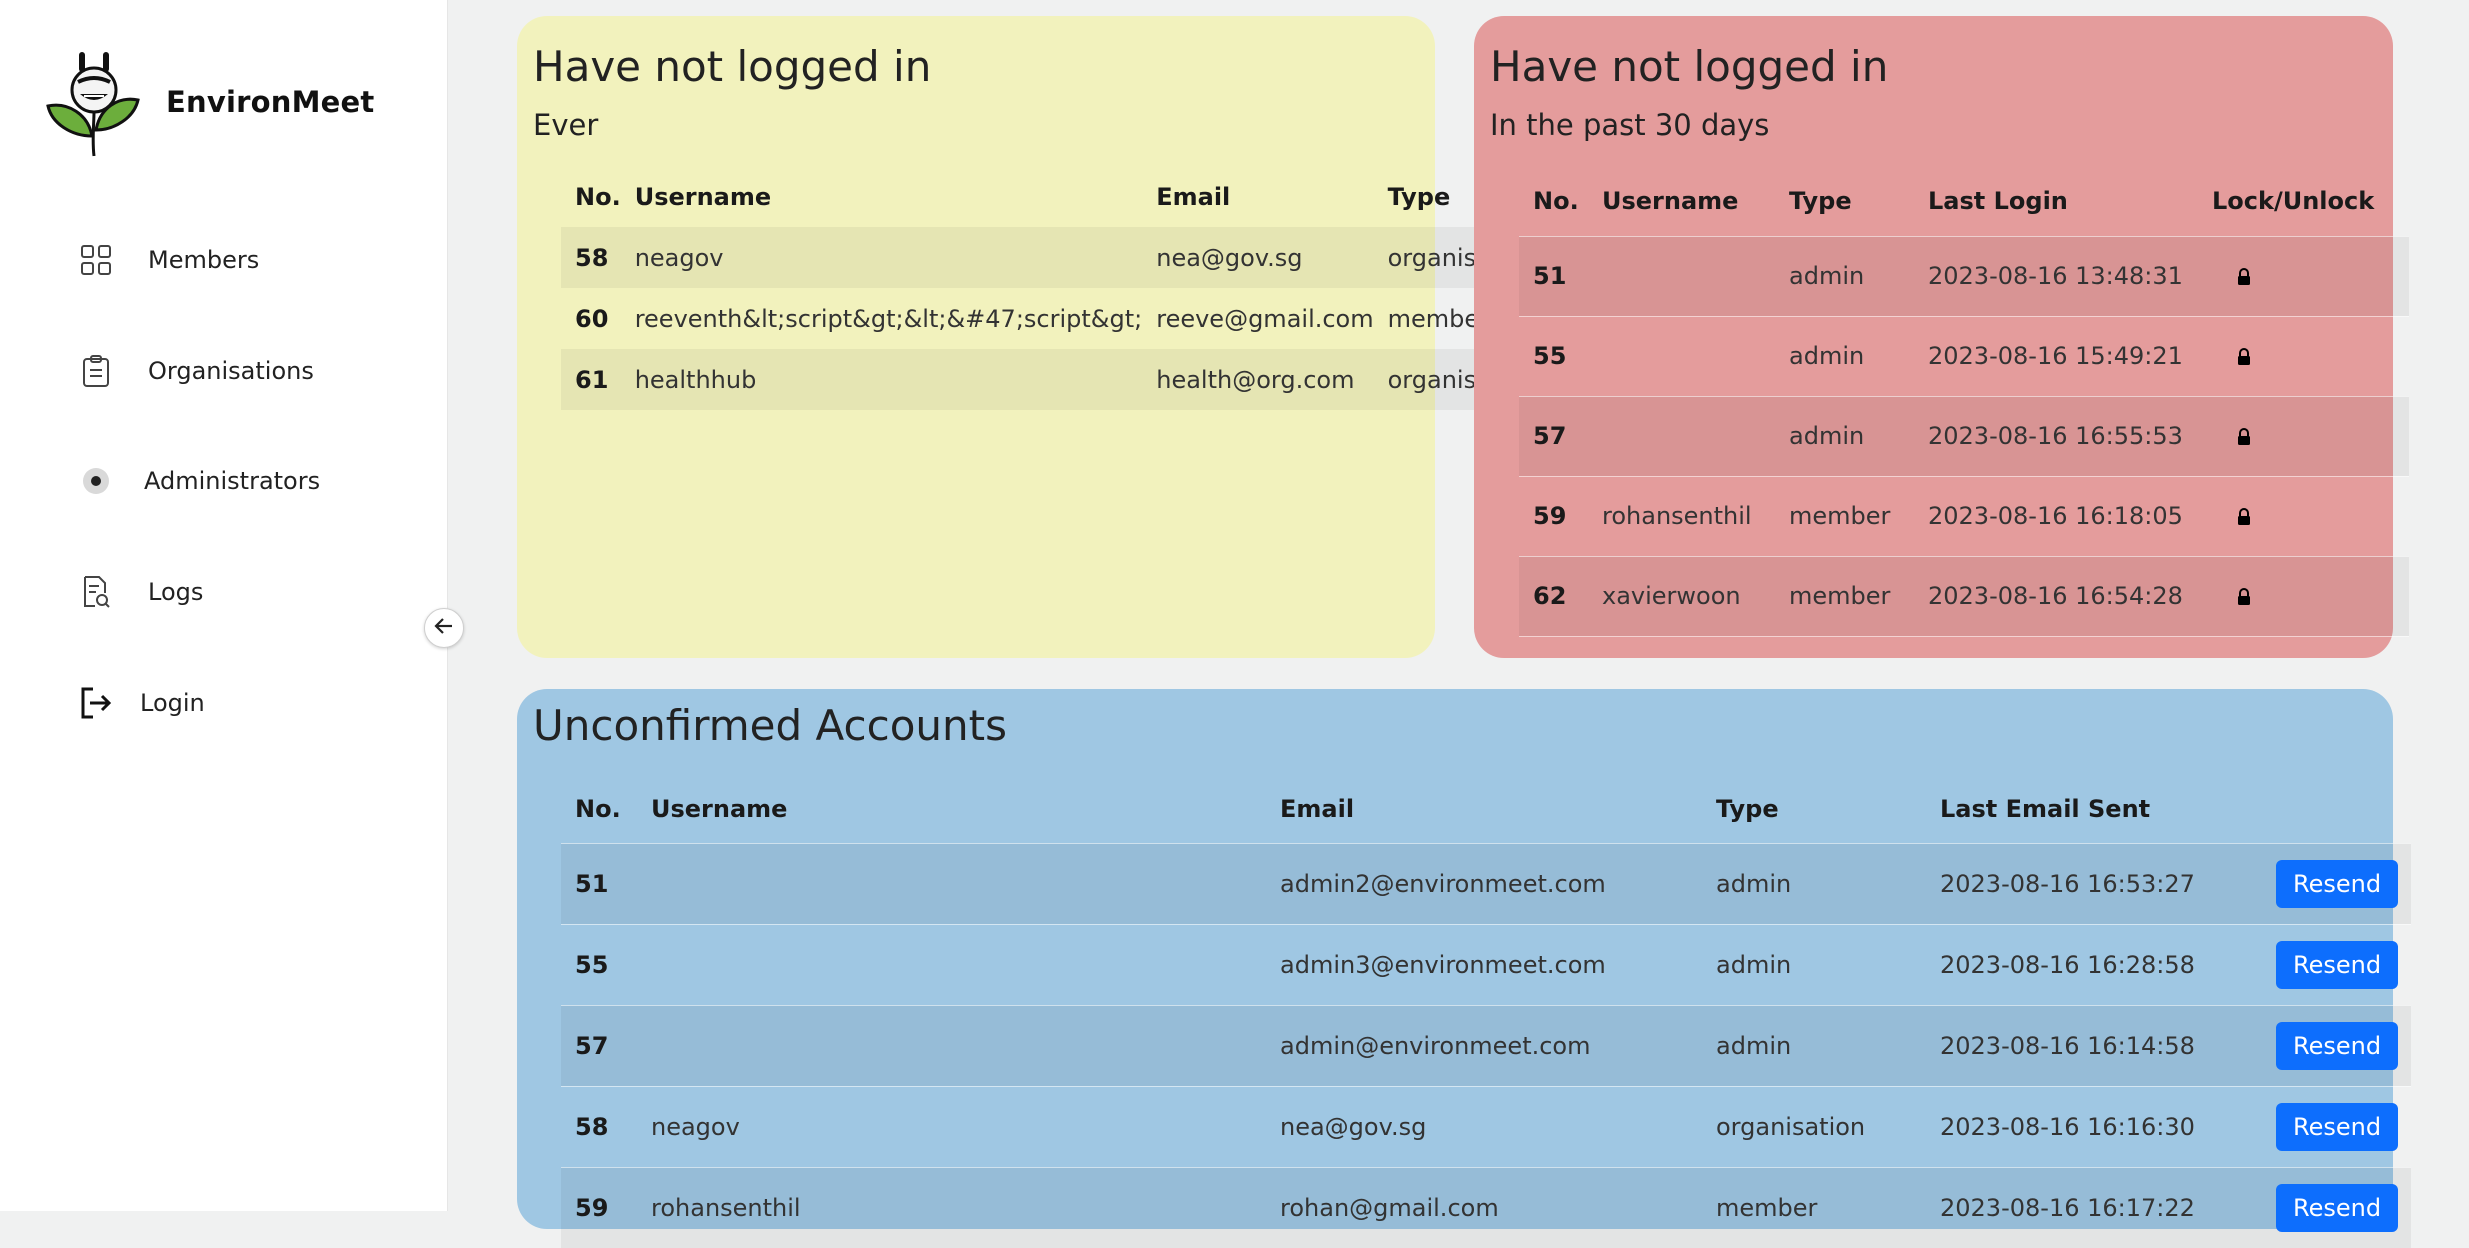  What do you see at coordinates (598, 808) in the screenshot?
I see `column-header: No.` at bounding box center [598, 808].